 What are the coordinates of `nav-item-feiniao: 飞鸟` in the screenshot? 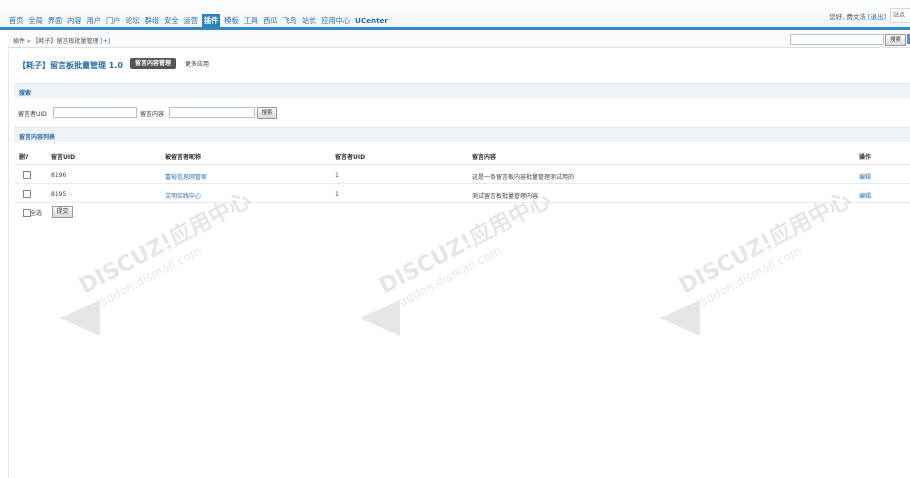 It's located at (289, 20).